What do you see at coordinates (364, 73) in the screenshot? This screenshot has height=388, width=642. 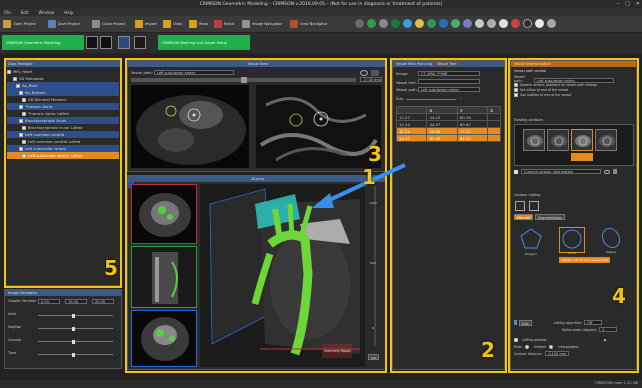 I see `target-icon` at bounding box center [364, 73].